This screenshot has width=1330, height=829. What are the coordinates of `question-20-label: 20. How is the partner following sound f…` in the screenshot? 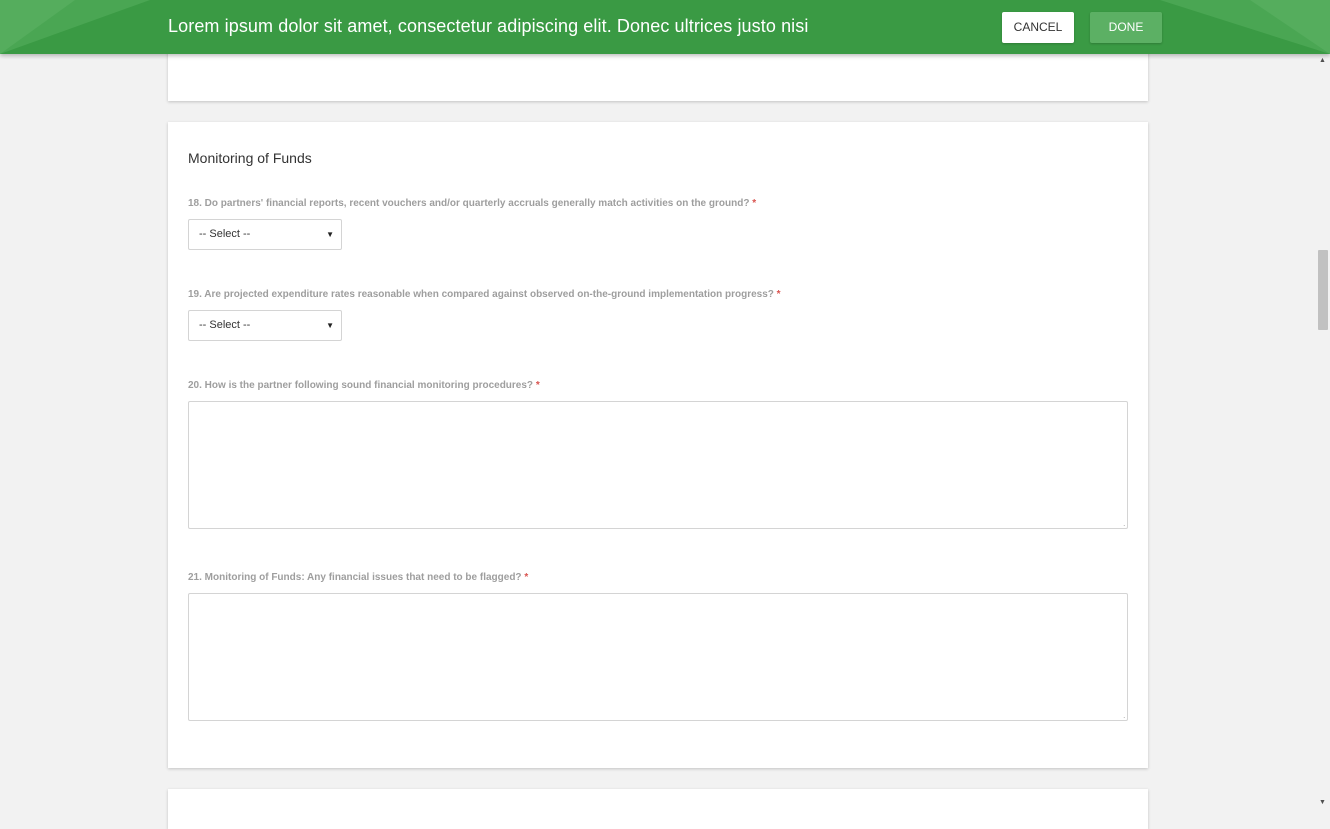 It's located at (364, 385).